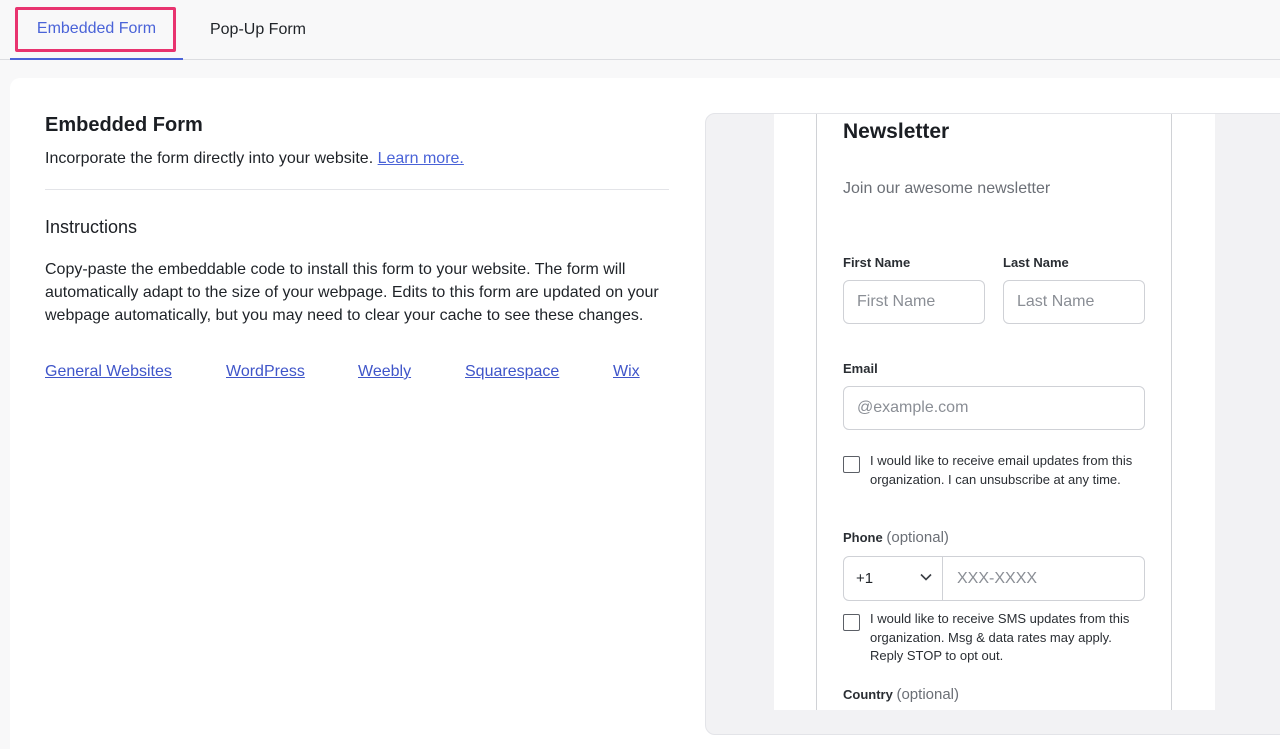 The width and height of the screenshot is (1280, 749). I want to click on phone-optional-text: (optional), so click(917, 537).